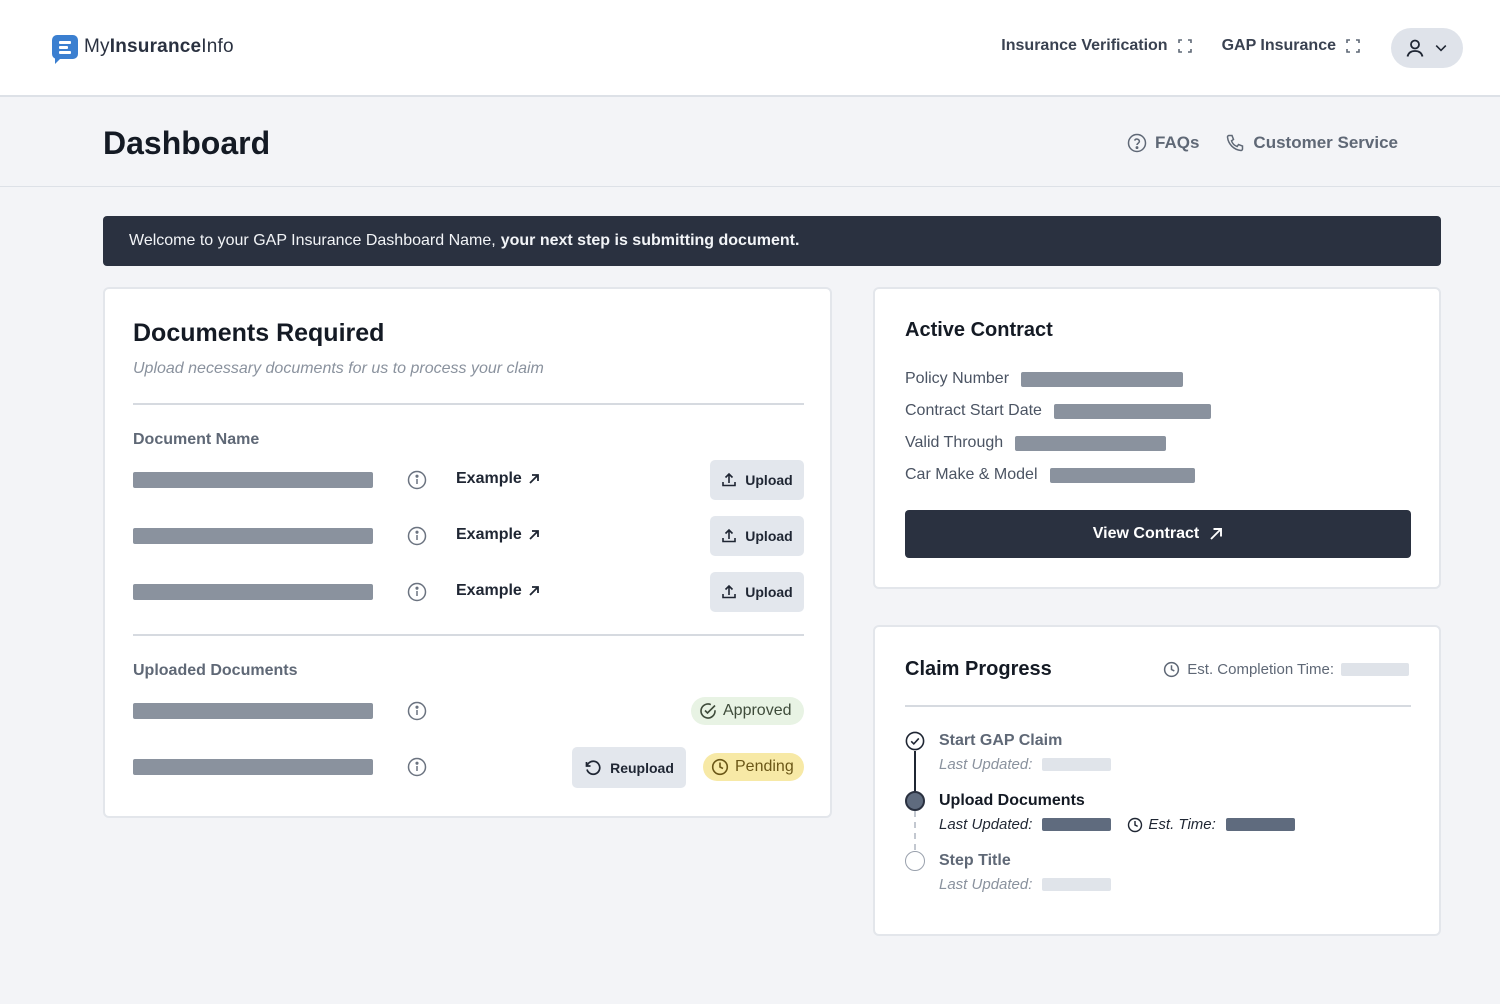 This screenshot has width=1500, height=1004. Describe the element at coordinates (975, 860) in the screenshot. I see `step-title: Step Title` at that location.